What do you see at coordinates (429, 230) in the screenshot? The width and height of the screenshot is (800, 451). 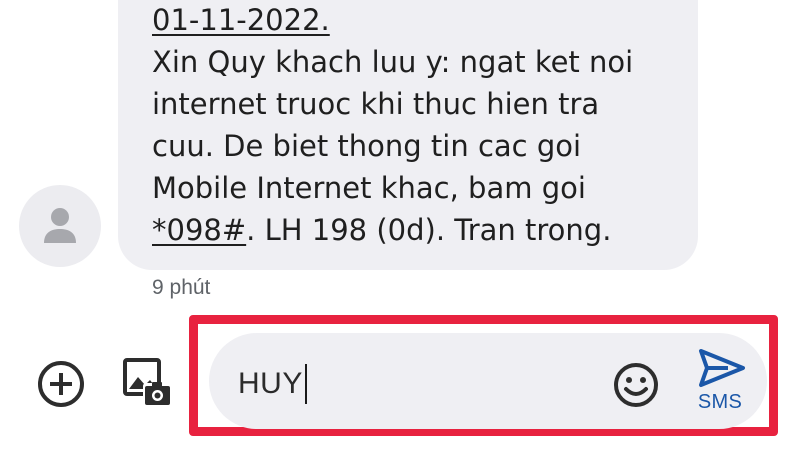 I see `message-line-rest: . LH 198 (0d). Tran trong.` at bounding box center [429, 230].